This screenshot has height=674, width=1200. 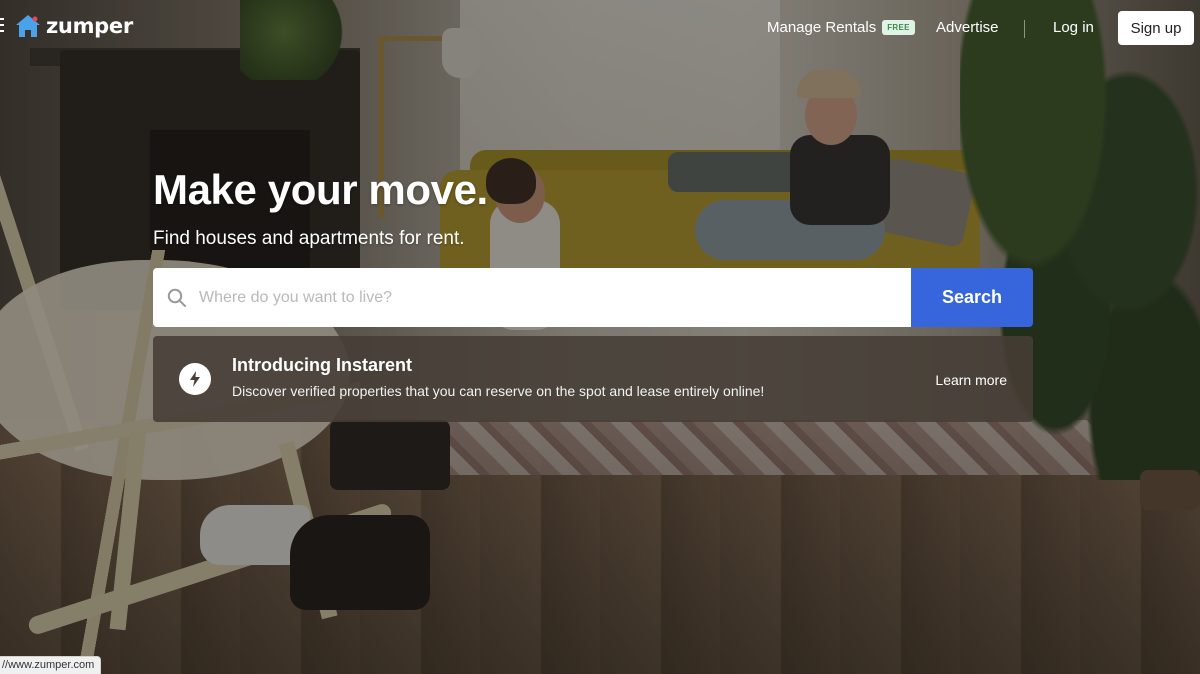 What do you see at coordinates (1073, 27) in the screenshot?
I see `login-link: Log in` at bounding box center [1073, 27].